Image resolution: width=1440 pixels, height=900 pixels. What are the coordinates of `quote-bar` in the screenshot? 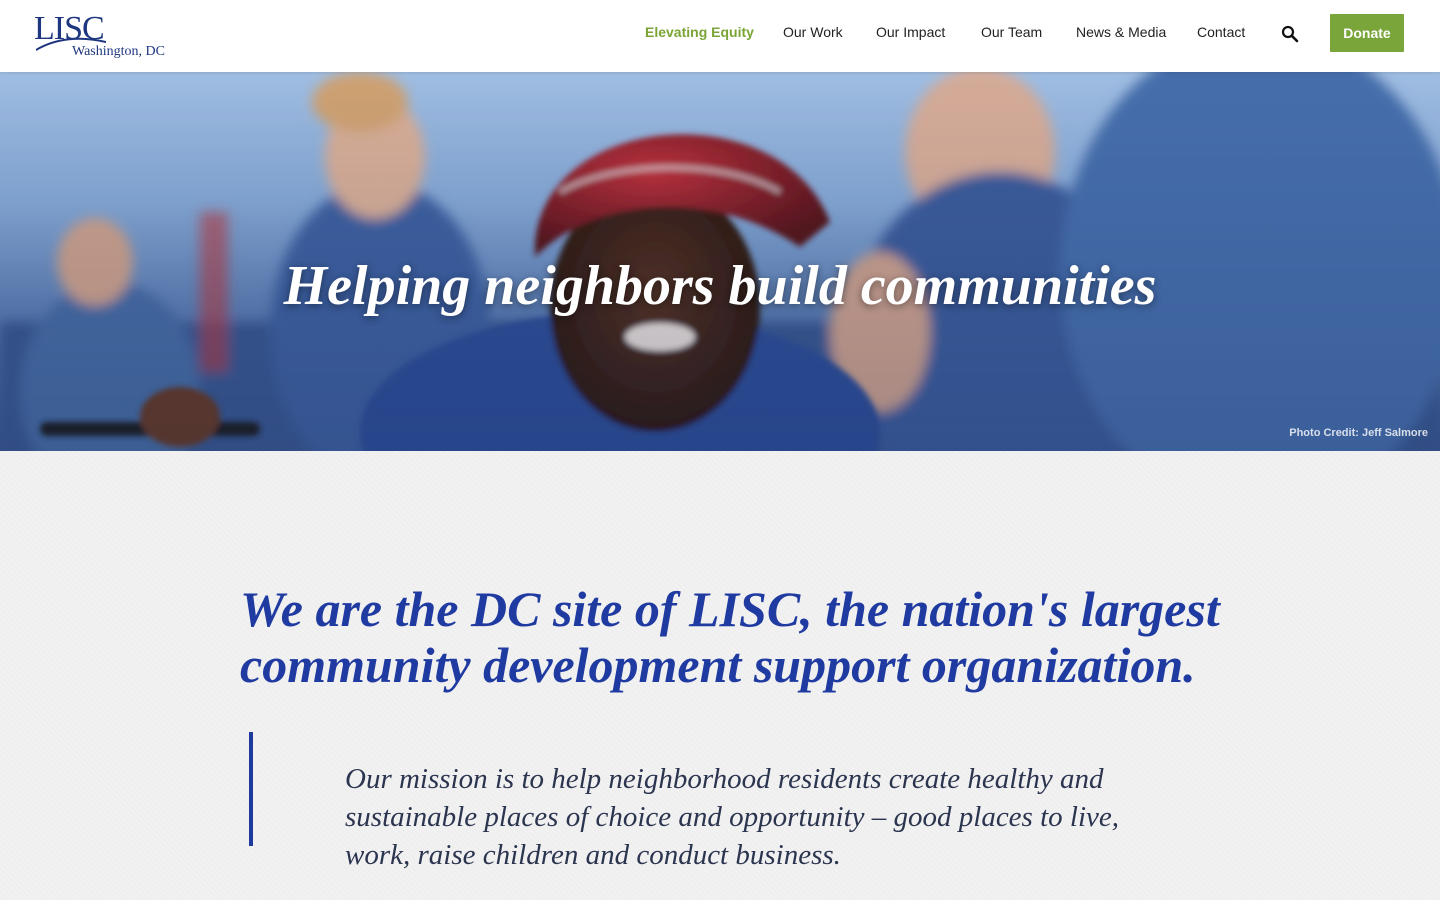 It's located at (251, 789).